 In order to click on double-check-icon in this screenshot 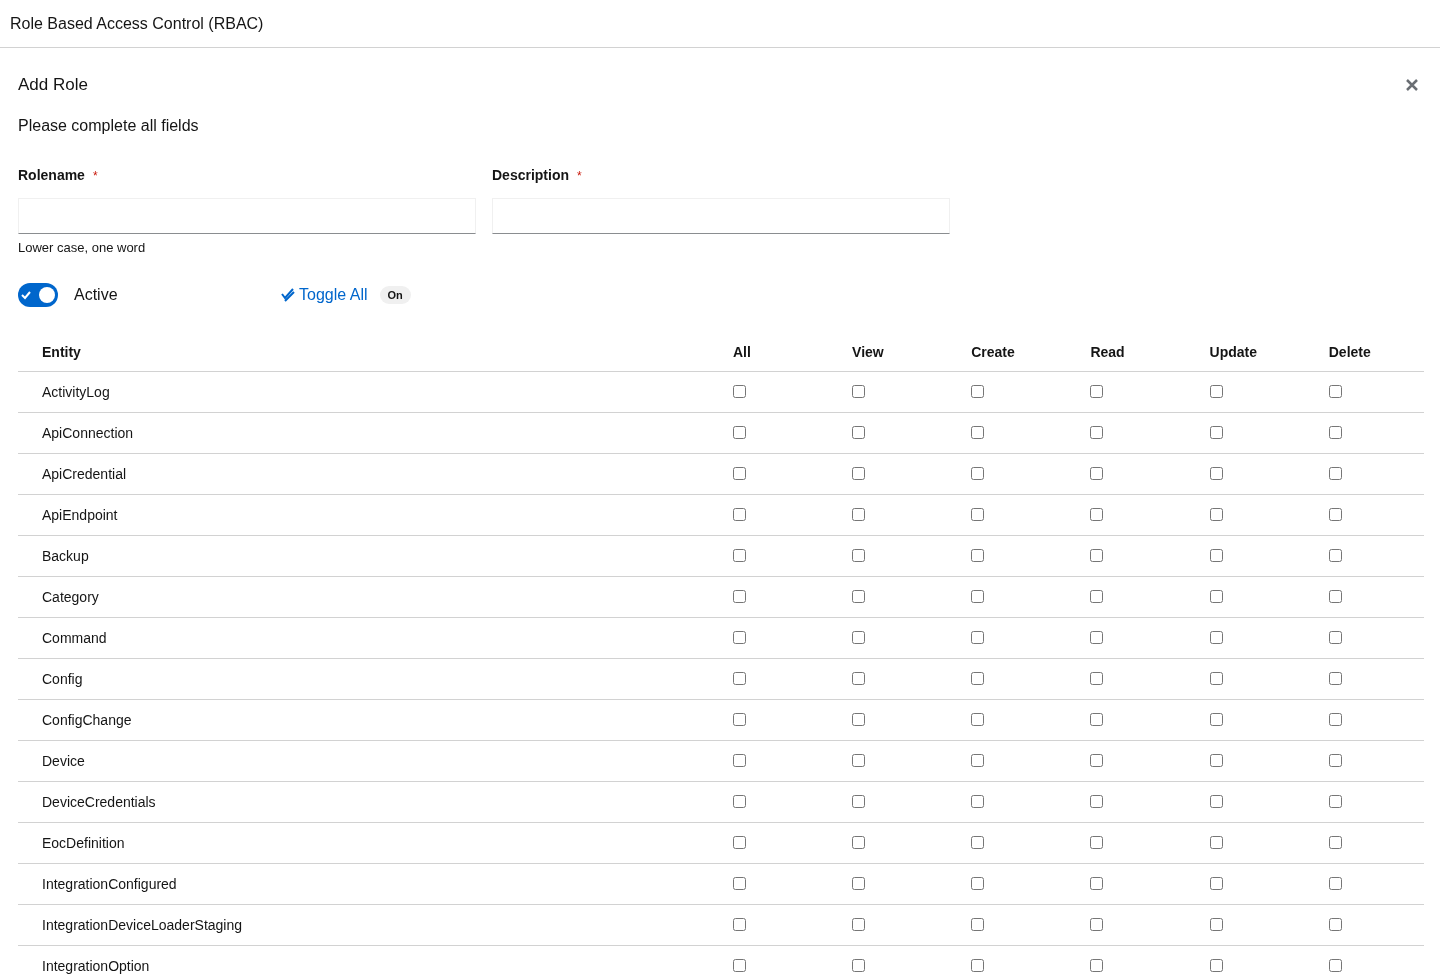, I will do `click(288, 295)`.